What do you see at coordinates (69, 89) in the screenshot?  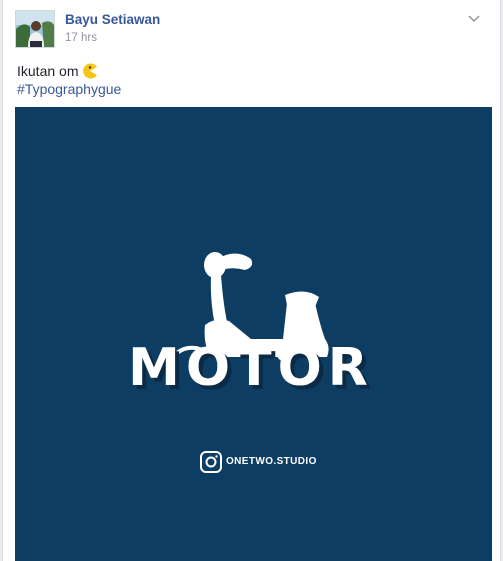 I see `hashtag-link: #Typographygue` at bounding box center [69, 89].